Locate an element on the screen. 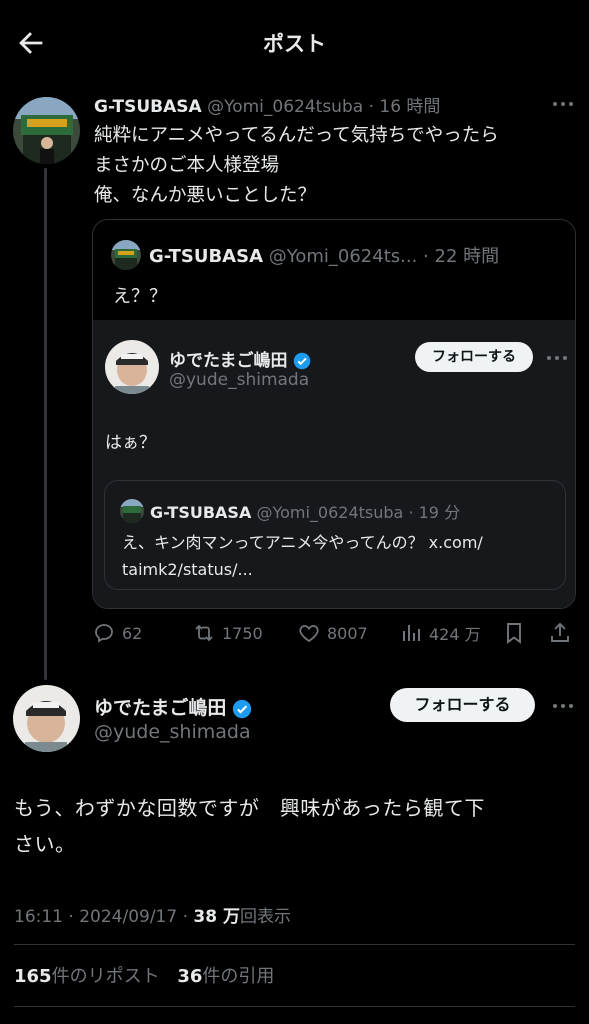 This screenshot has width=589, height=1024. reposts-count: 165 is located at coordinates (33, 976).